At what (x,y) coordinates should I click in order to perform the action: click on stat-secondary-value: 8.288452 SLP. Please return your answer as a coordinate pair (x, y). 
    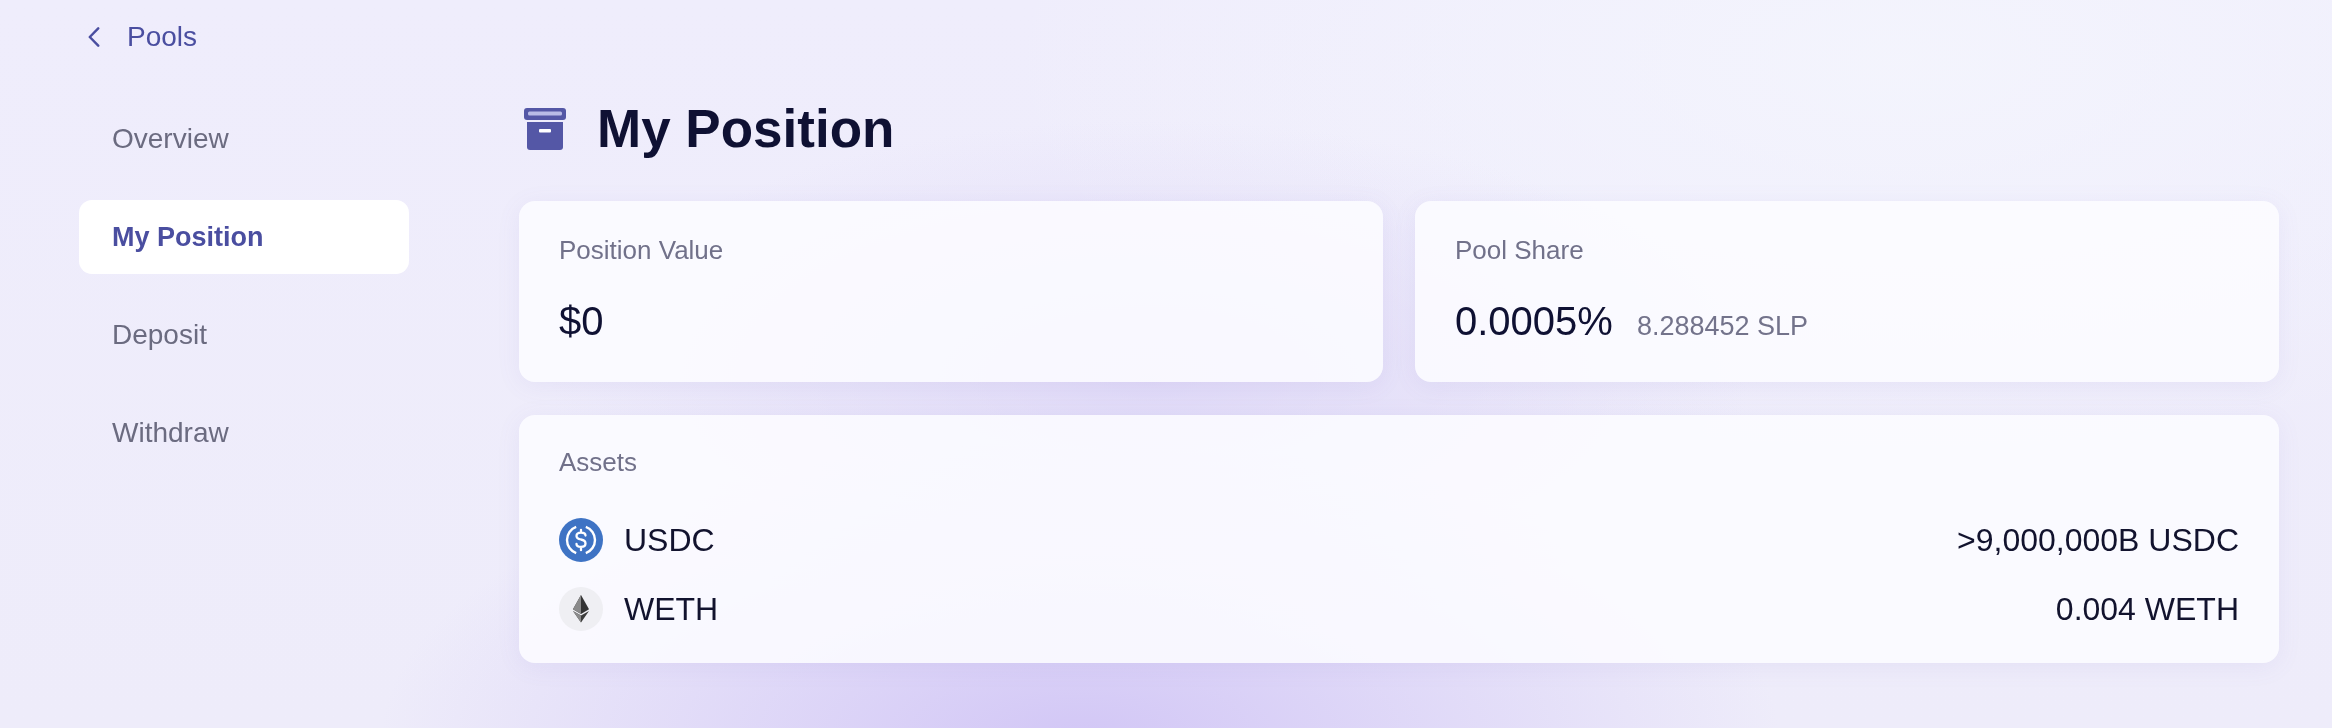
    Looking at the image, I should click on (1722, 326).